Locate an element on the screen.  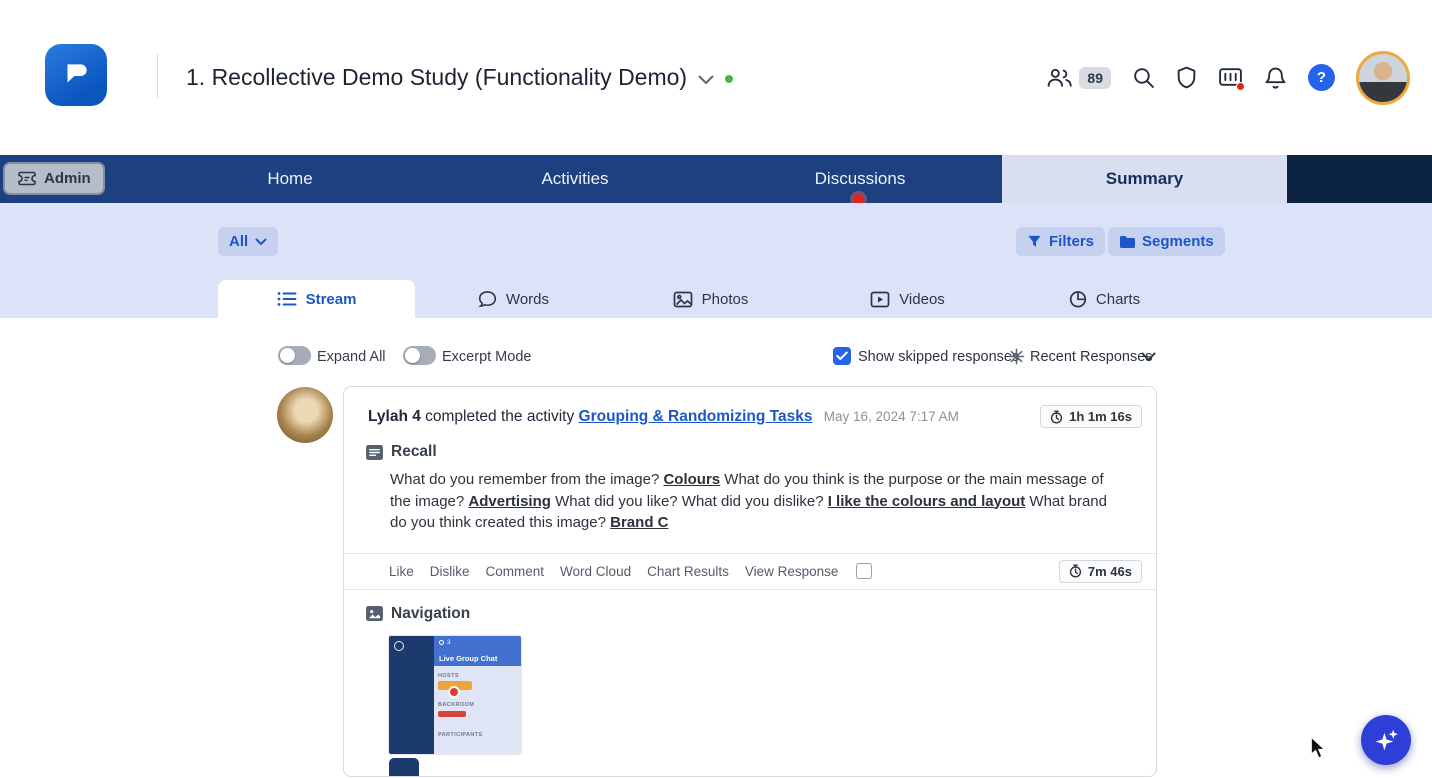
filters-label: Filters is located at coordinates (1072, 241).